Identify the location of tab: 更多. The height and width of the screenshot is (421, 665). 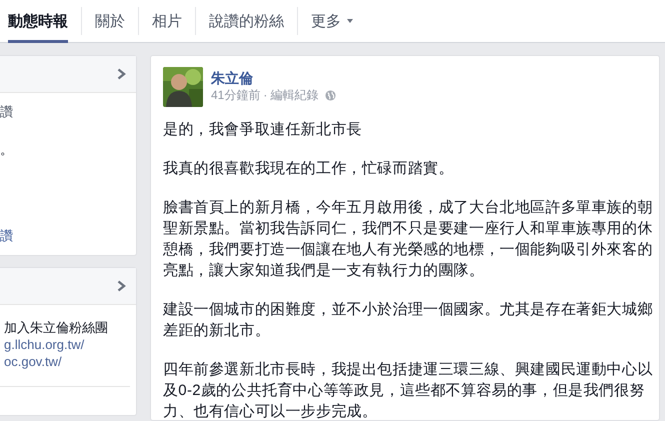
(332, 21).